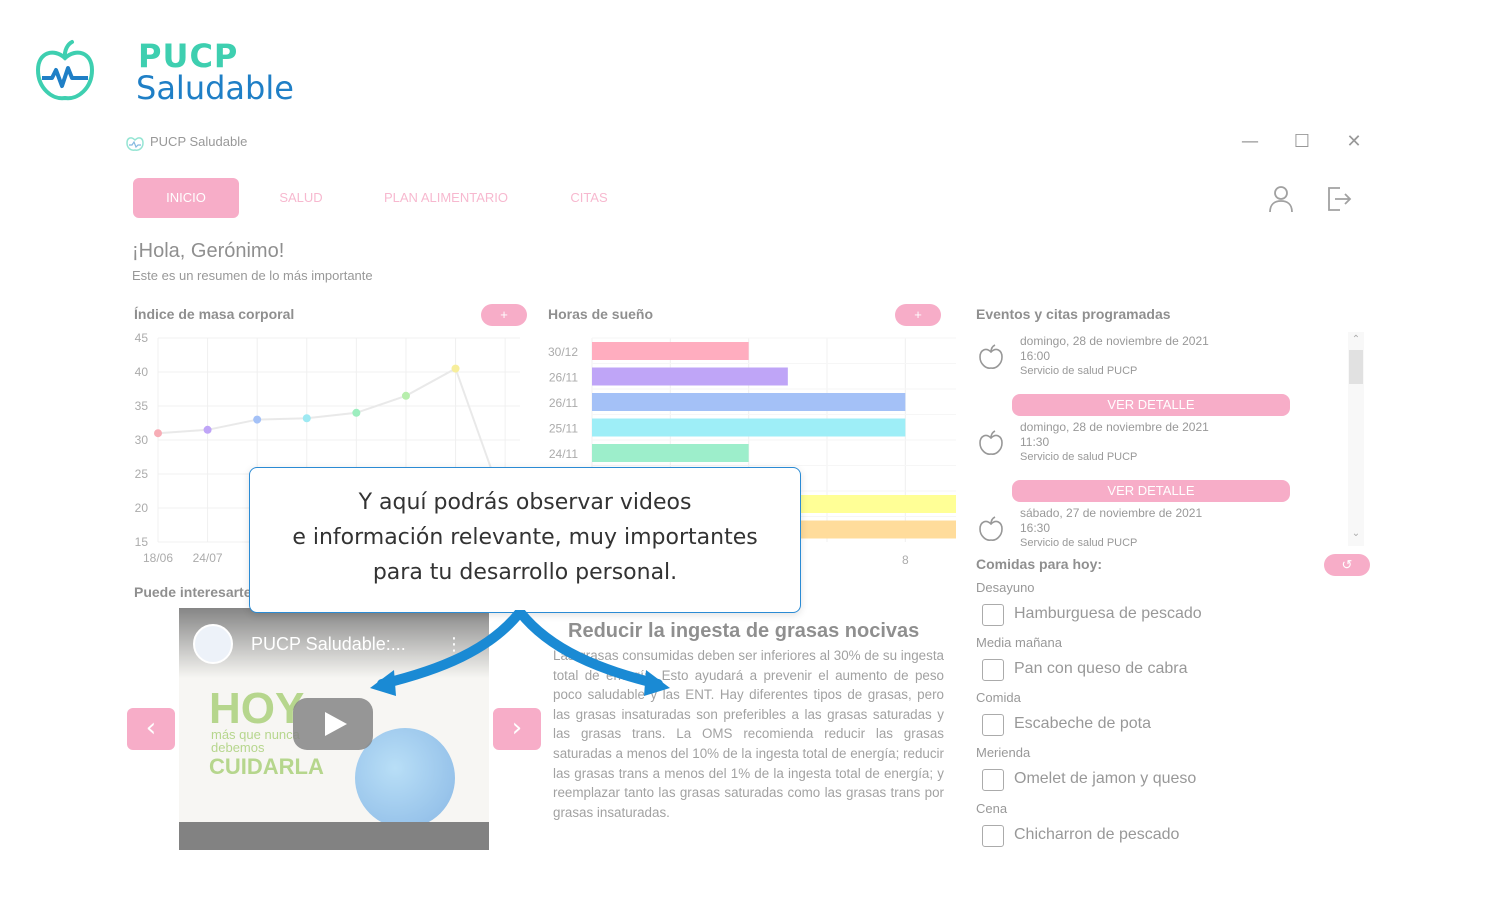  I want to click on greeting-title: ¡Hola, Gerónimo!, so click(208, 251).